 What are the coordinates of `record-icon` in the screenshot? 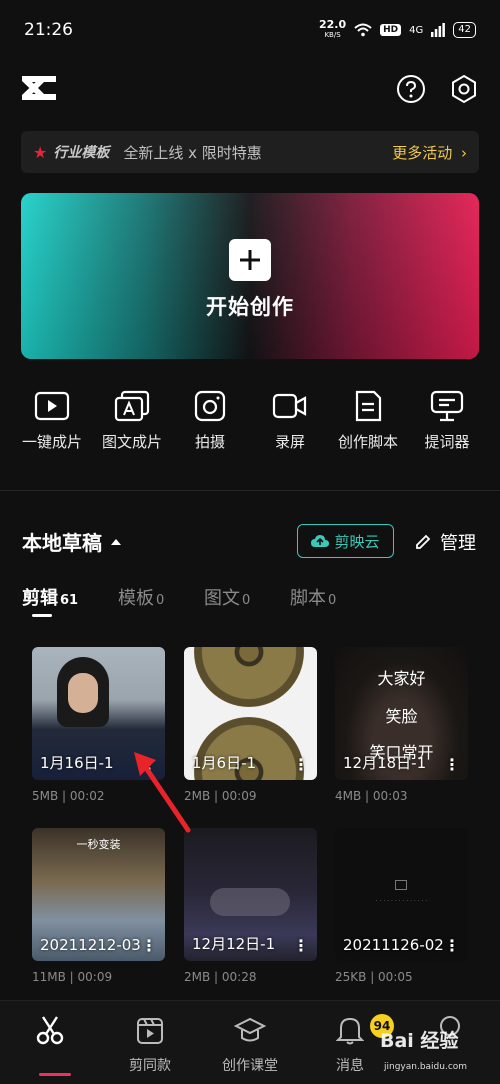 It's located at (401, 885).